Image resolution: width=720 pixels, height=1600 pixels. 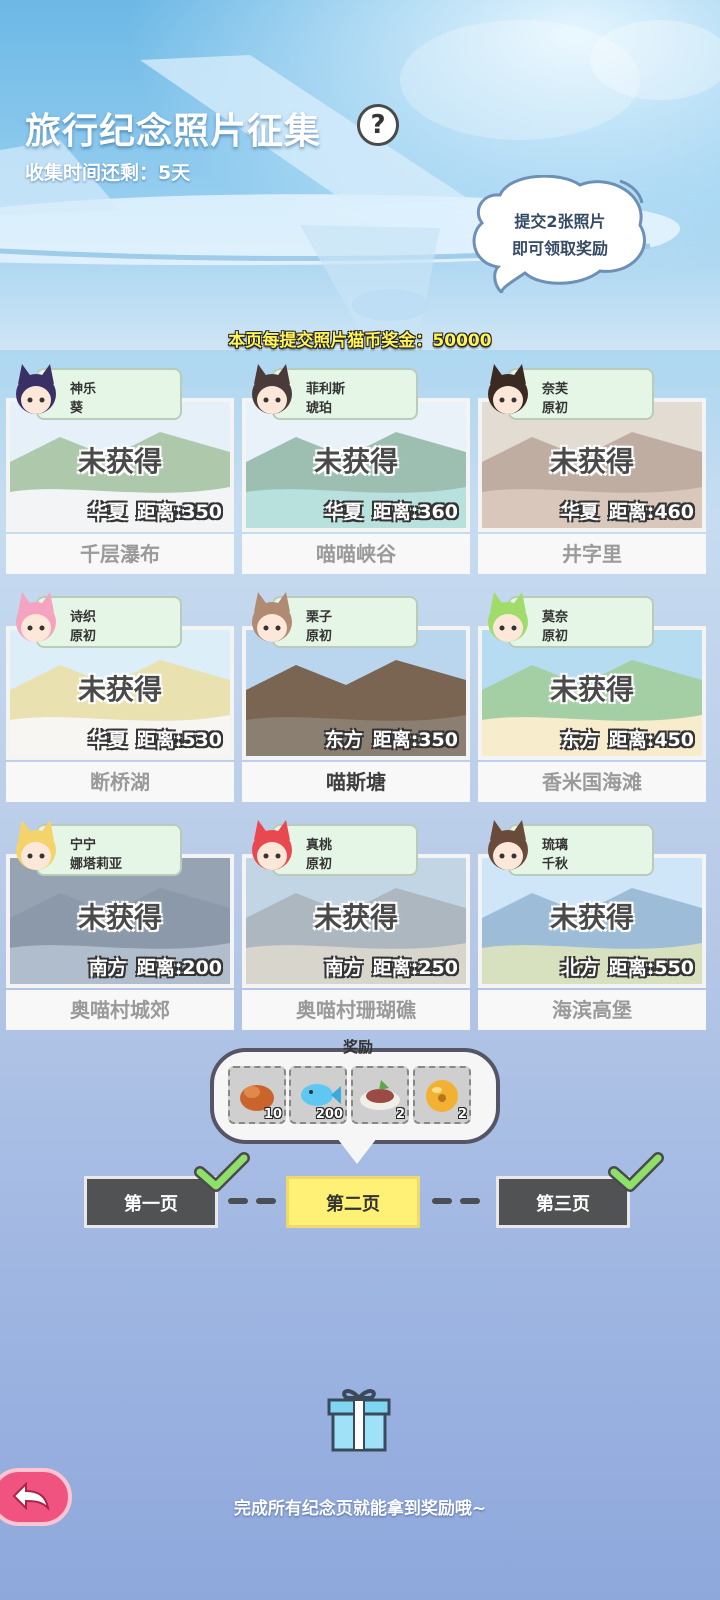 I want to click on distance-text: 距离:530, so click(x=179, y=740).